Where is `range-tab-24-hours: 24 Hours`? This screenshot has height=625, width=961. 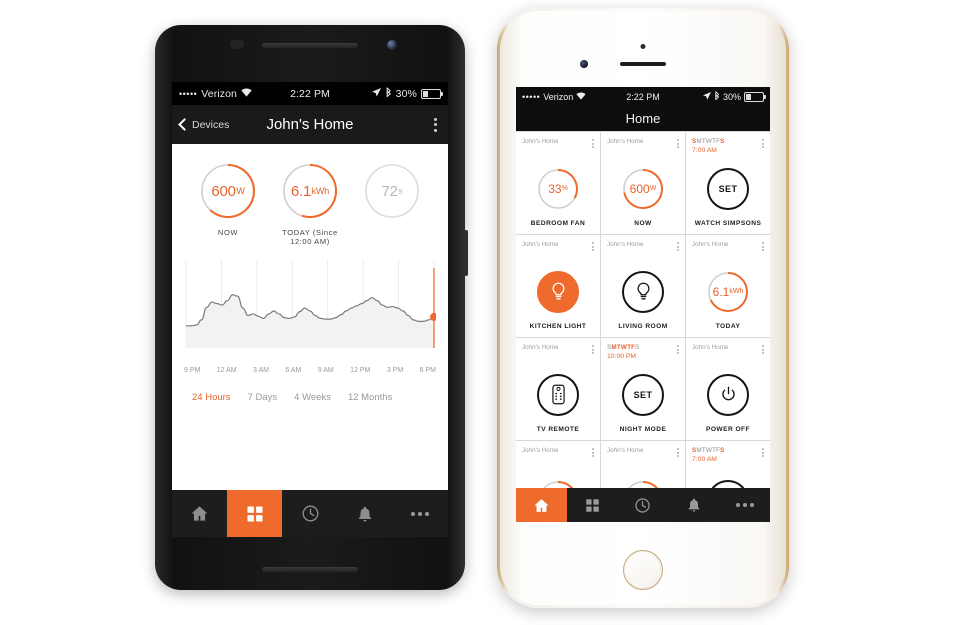 range-tab-24-hours: 24 Hours is located at coordinates (211, 397).